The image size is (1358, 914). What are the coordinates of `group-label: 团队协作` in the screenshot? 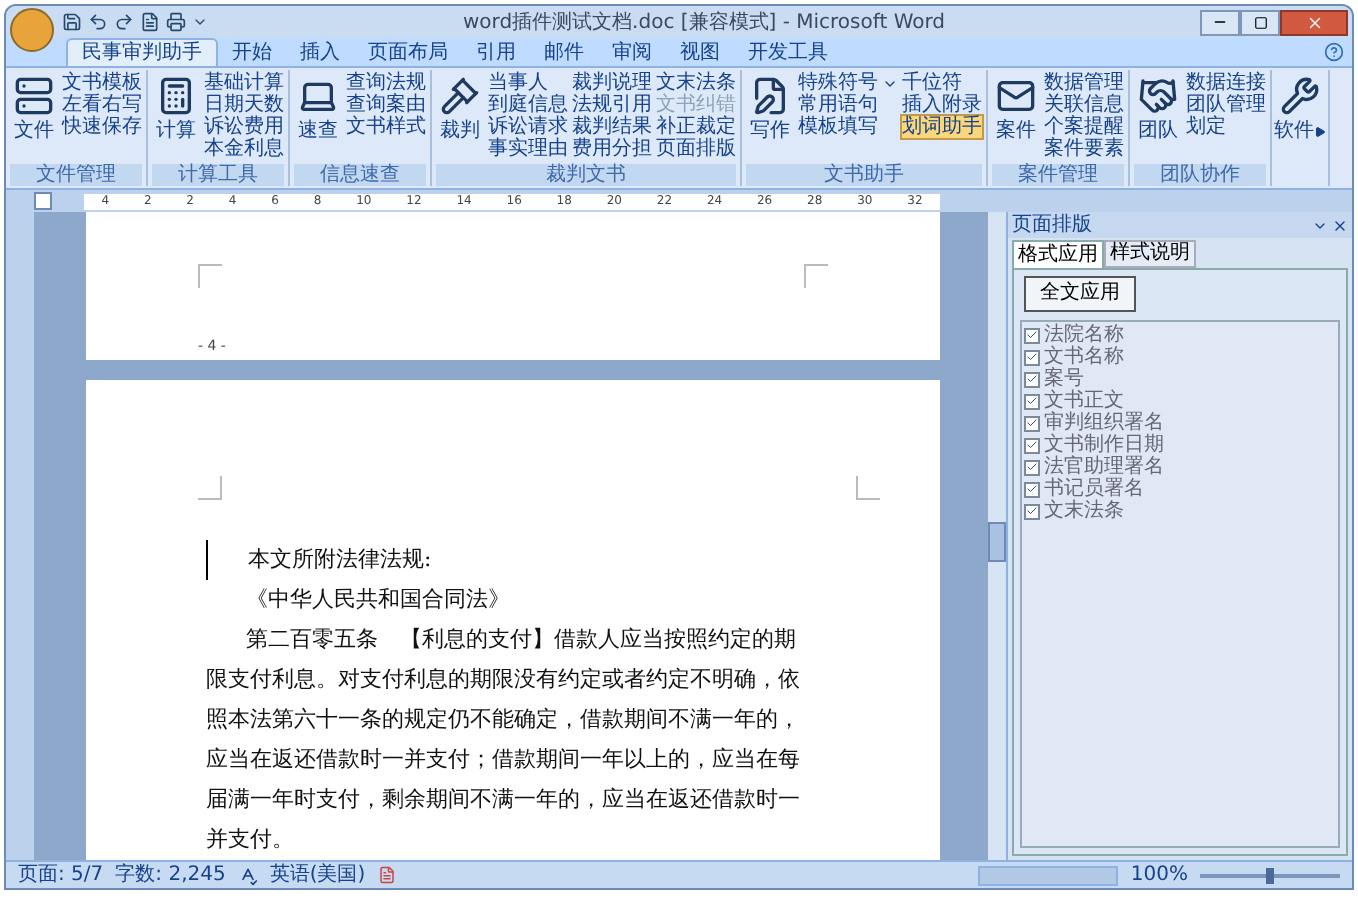 It's located at (1200, 175).